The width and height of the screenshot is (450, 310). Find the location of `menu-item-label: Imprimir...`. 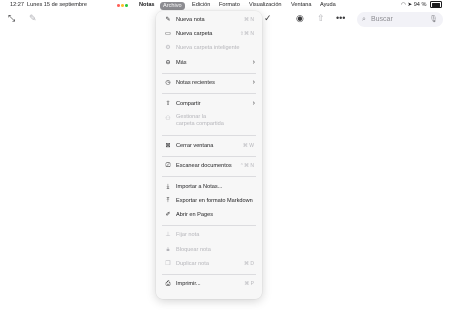

menu-item-label: Imprimir... is located at coordinates (188, 284).